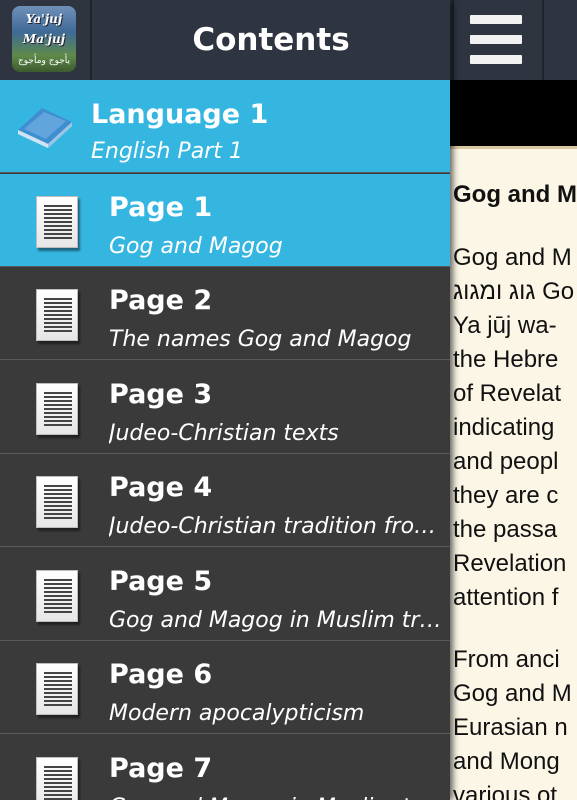  I want to click on drawer-item-title: Page 7, so click(161, 768).